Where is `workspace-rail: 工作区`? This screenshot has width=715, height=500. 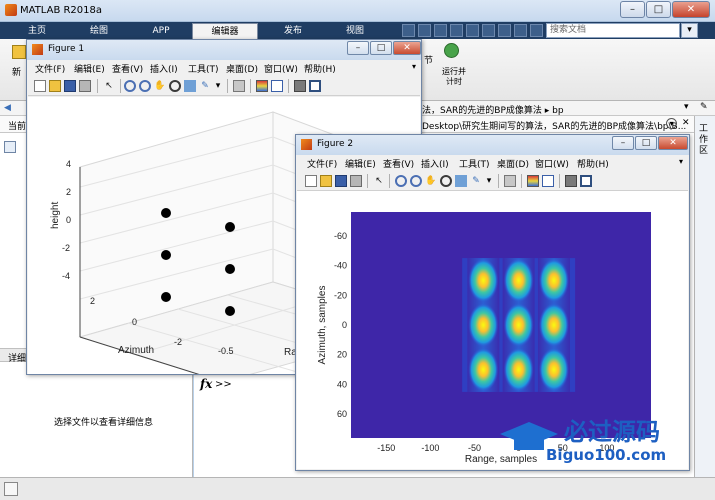 workspace-rail: 工作区 is located at coordinates (704, 296).